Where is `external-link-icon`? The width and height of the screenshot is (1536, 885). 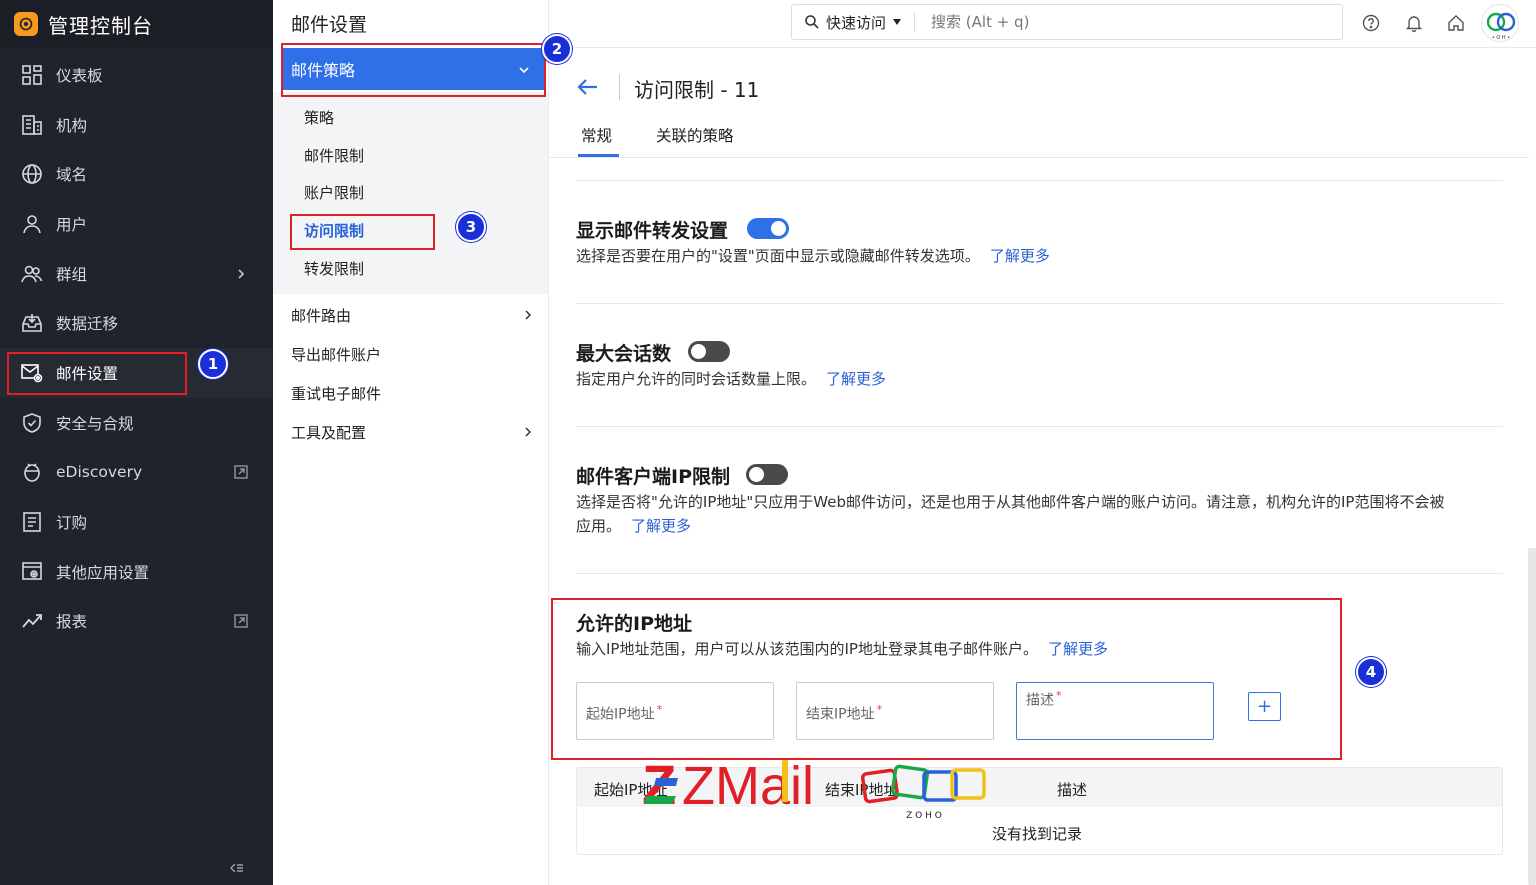 external-link-icon is located at coordinates (241, 621).